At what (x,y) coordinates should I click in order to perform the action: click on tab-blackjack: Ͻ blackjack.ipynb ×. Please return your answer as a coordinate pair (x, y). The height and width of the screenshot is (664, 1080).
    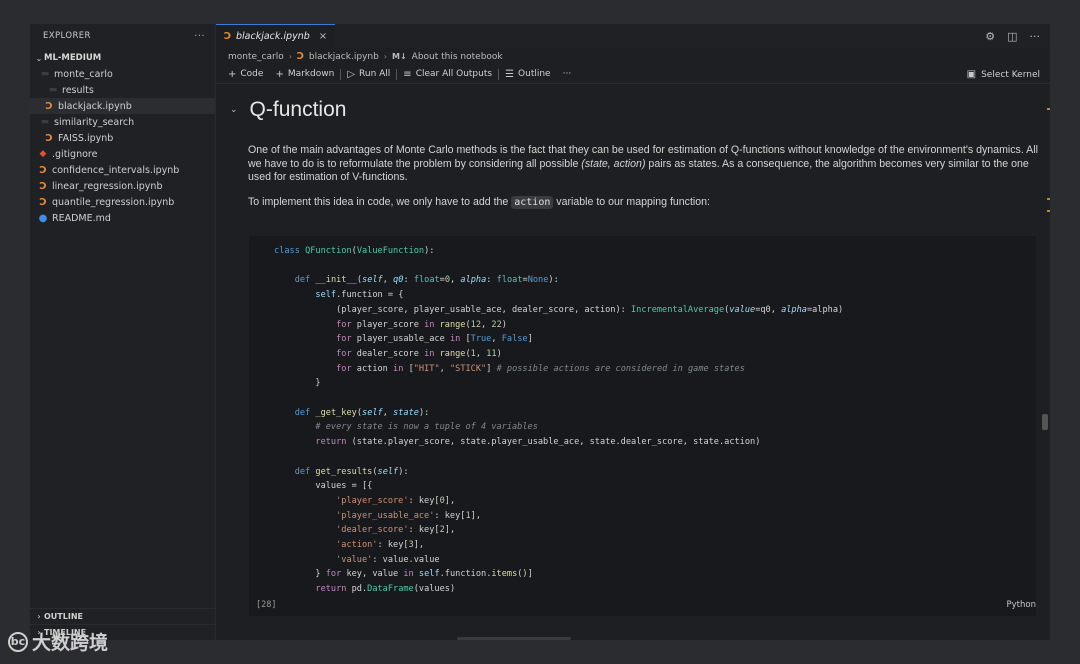
    Looking at the image, I should click on (276, 36).